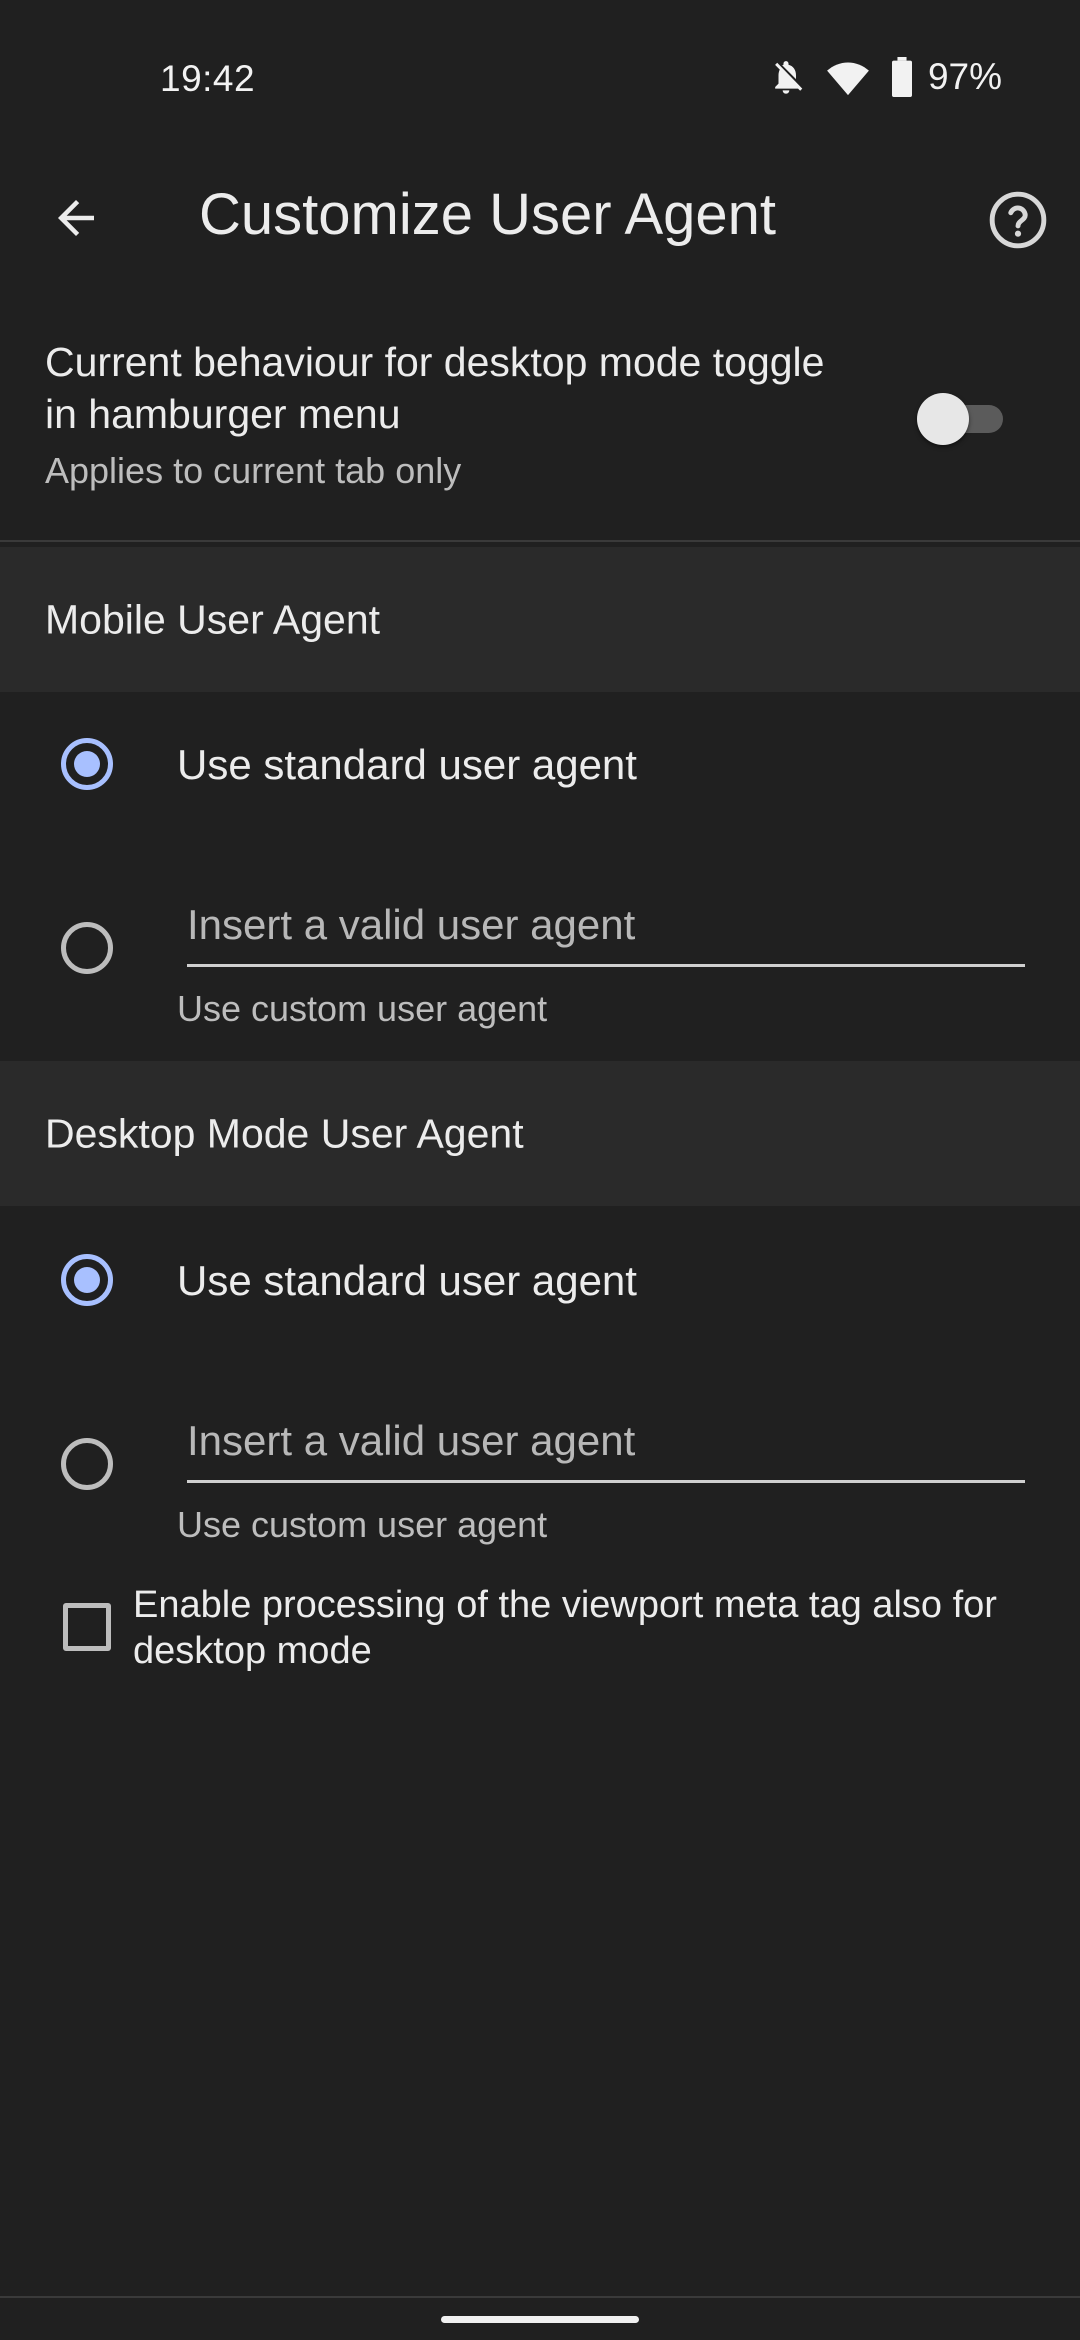  Describe the element at coordinates (606, 1446) in the screenshot. I see `desktop-custom-ua-input` at that location.